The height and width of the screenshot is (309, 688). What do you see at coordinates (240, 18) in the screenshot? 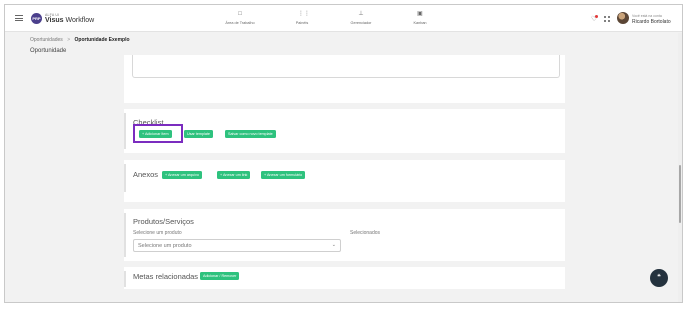
I see `nav-area-de-trabalho: □ Área de Trabalho` at bounding box center [240, 18].